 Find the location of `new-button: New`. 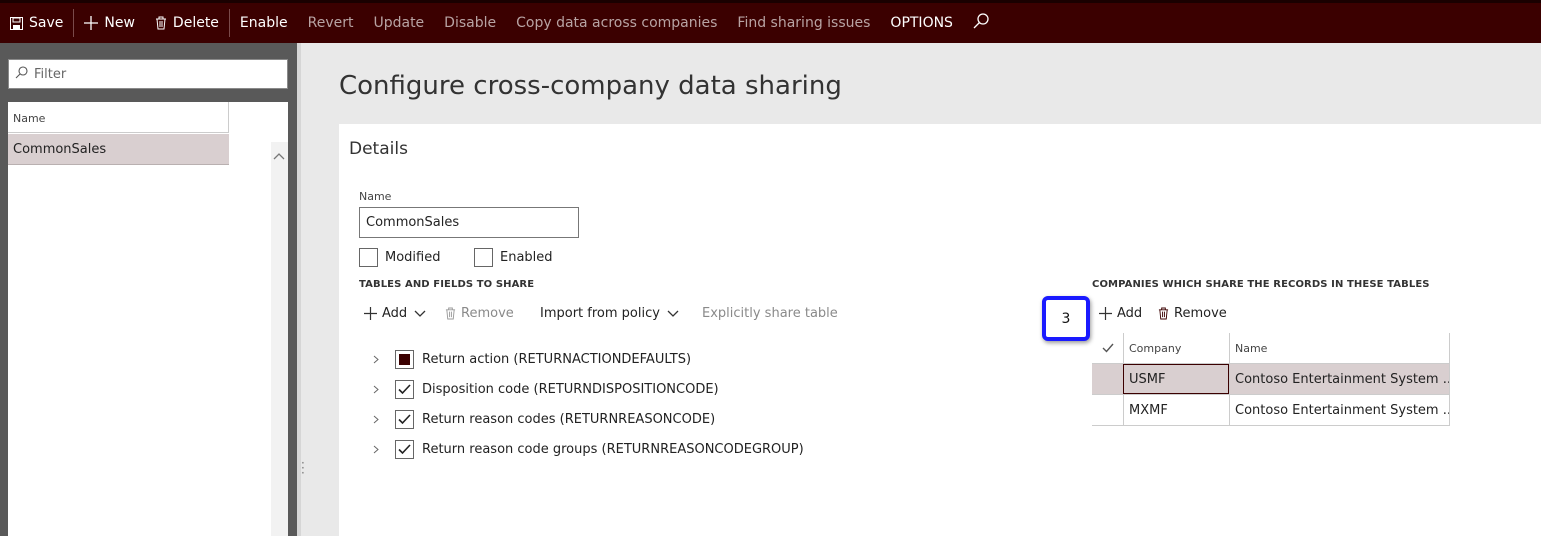

new-button: New is located at coordinates (109, 23).